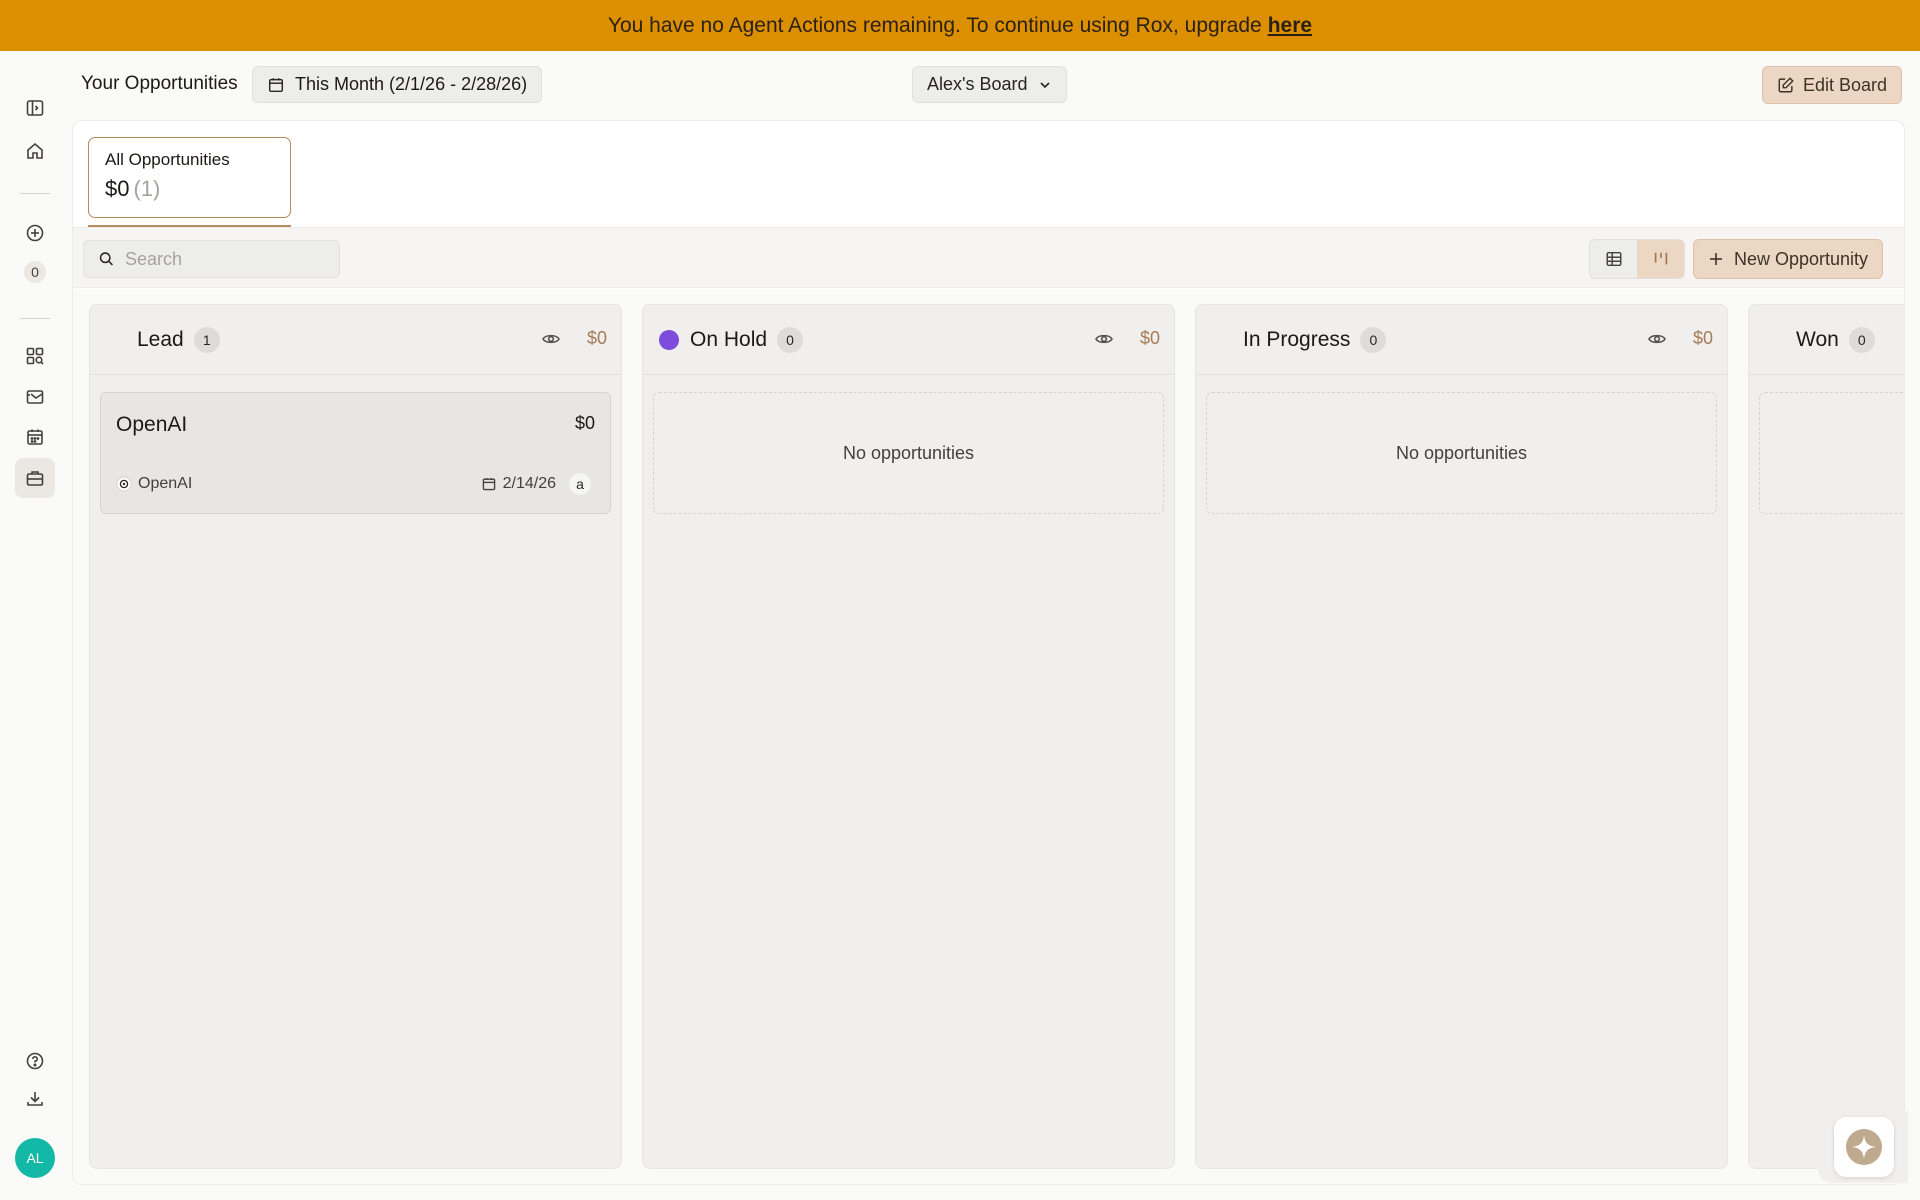  I want to click on kanban-icon, so click(1660, 258).